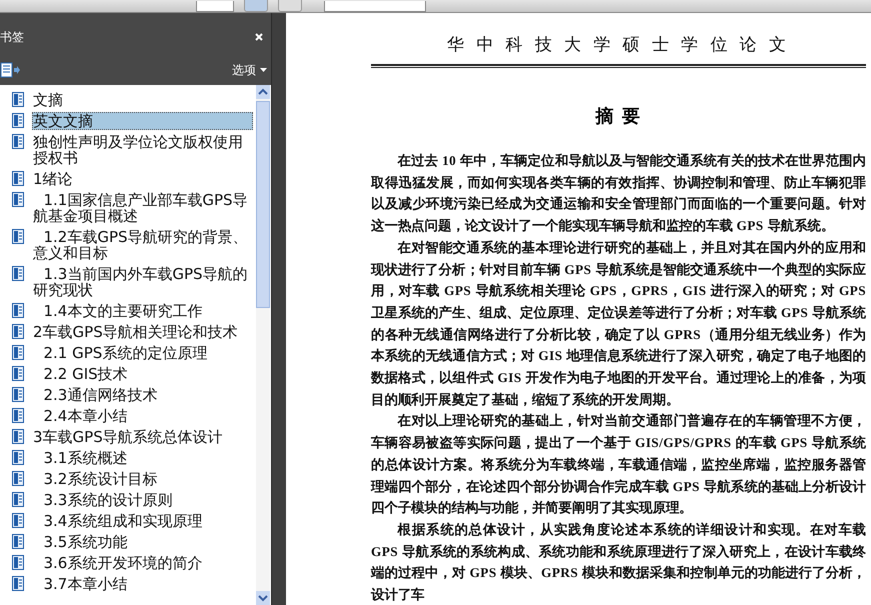 The image size is (871, 605). What do you see at coordinates (618, 45) in the screenshot?
I see `running-header: 华 中 科 技 大 学 硕 士 学 位 论 文` at bounding box center [618, 45].